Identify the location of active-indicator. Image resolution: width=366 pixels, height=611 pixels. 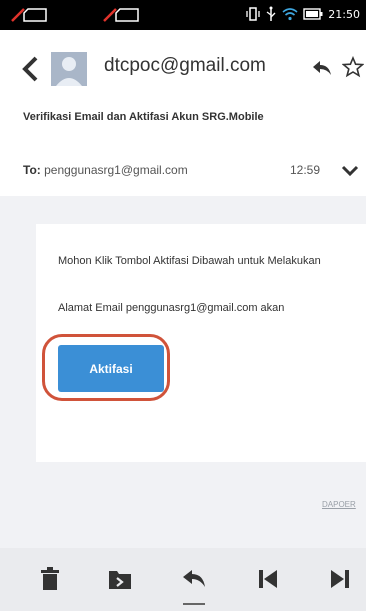
(194, 604).